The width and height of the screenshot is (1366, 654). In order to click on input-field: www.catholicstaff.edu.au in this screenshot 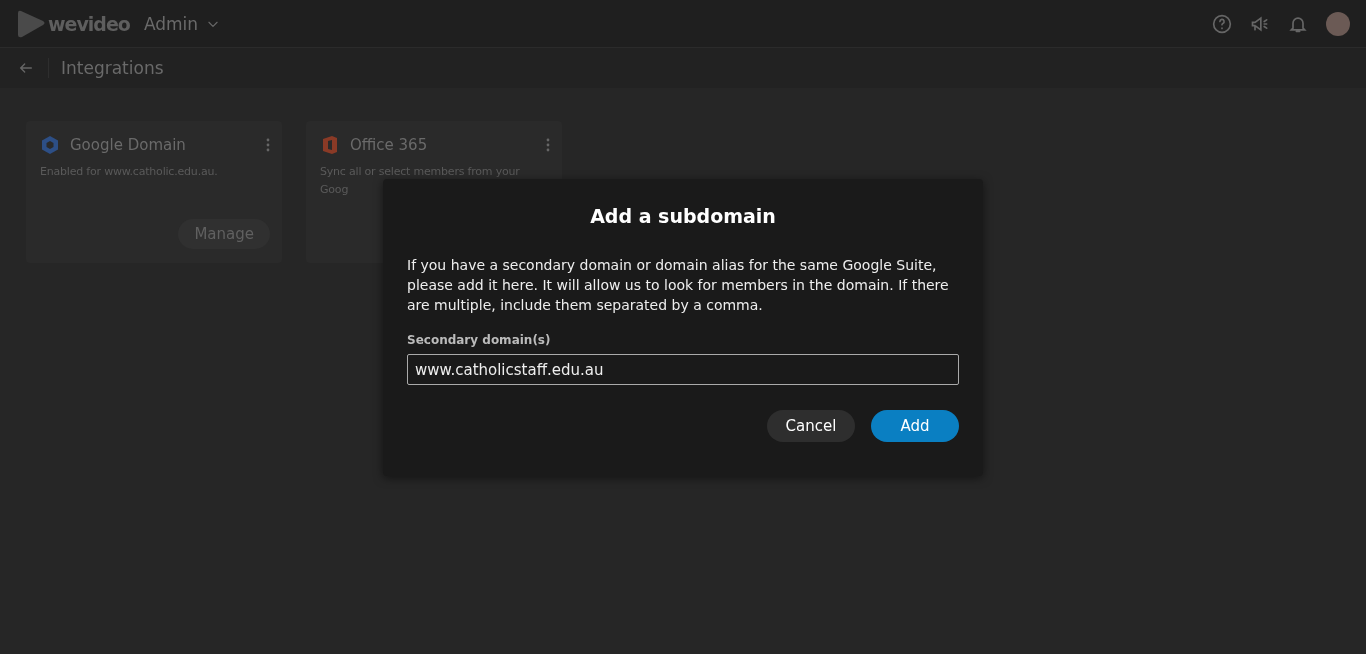, I will do `click(683, 369)`.